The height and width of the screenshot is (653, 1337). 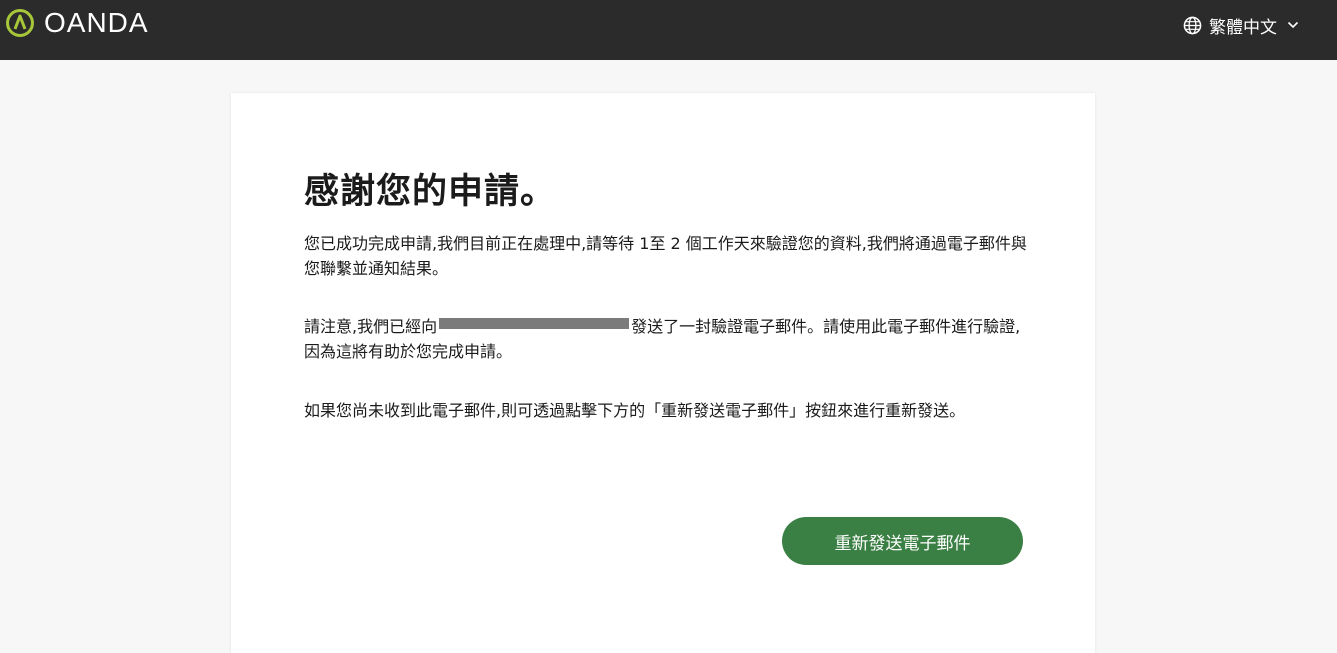 I want to click on top-navigation-bar: OANDA 繁體中文, so click(x=668, y=30).